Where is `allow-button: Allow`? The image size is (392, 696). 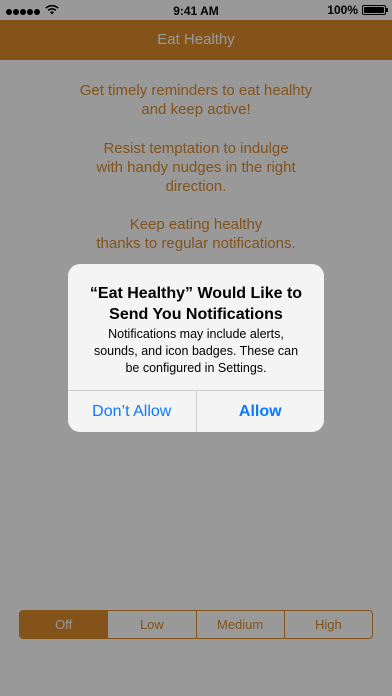
allow-button: Allow is located at coordinates (260, 411).